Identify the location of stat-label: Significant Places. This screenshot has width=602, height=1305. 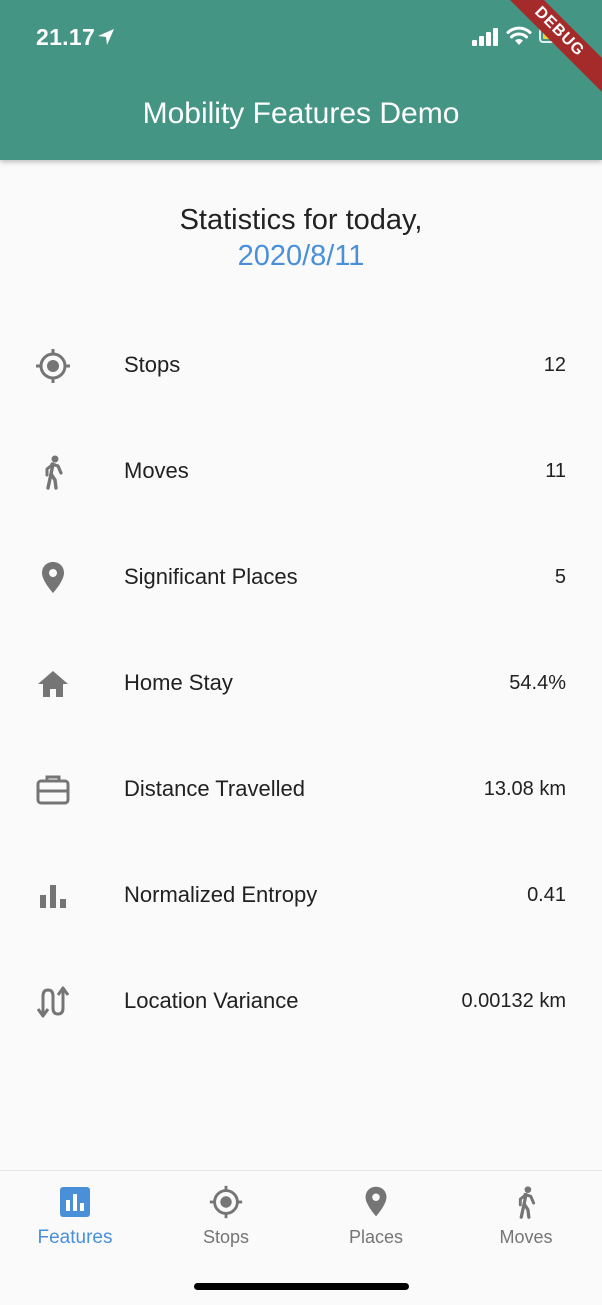
(211, 576).